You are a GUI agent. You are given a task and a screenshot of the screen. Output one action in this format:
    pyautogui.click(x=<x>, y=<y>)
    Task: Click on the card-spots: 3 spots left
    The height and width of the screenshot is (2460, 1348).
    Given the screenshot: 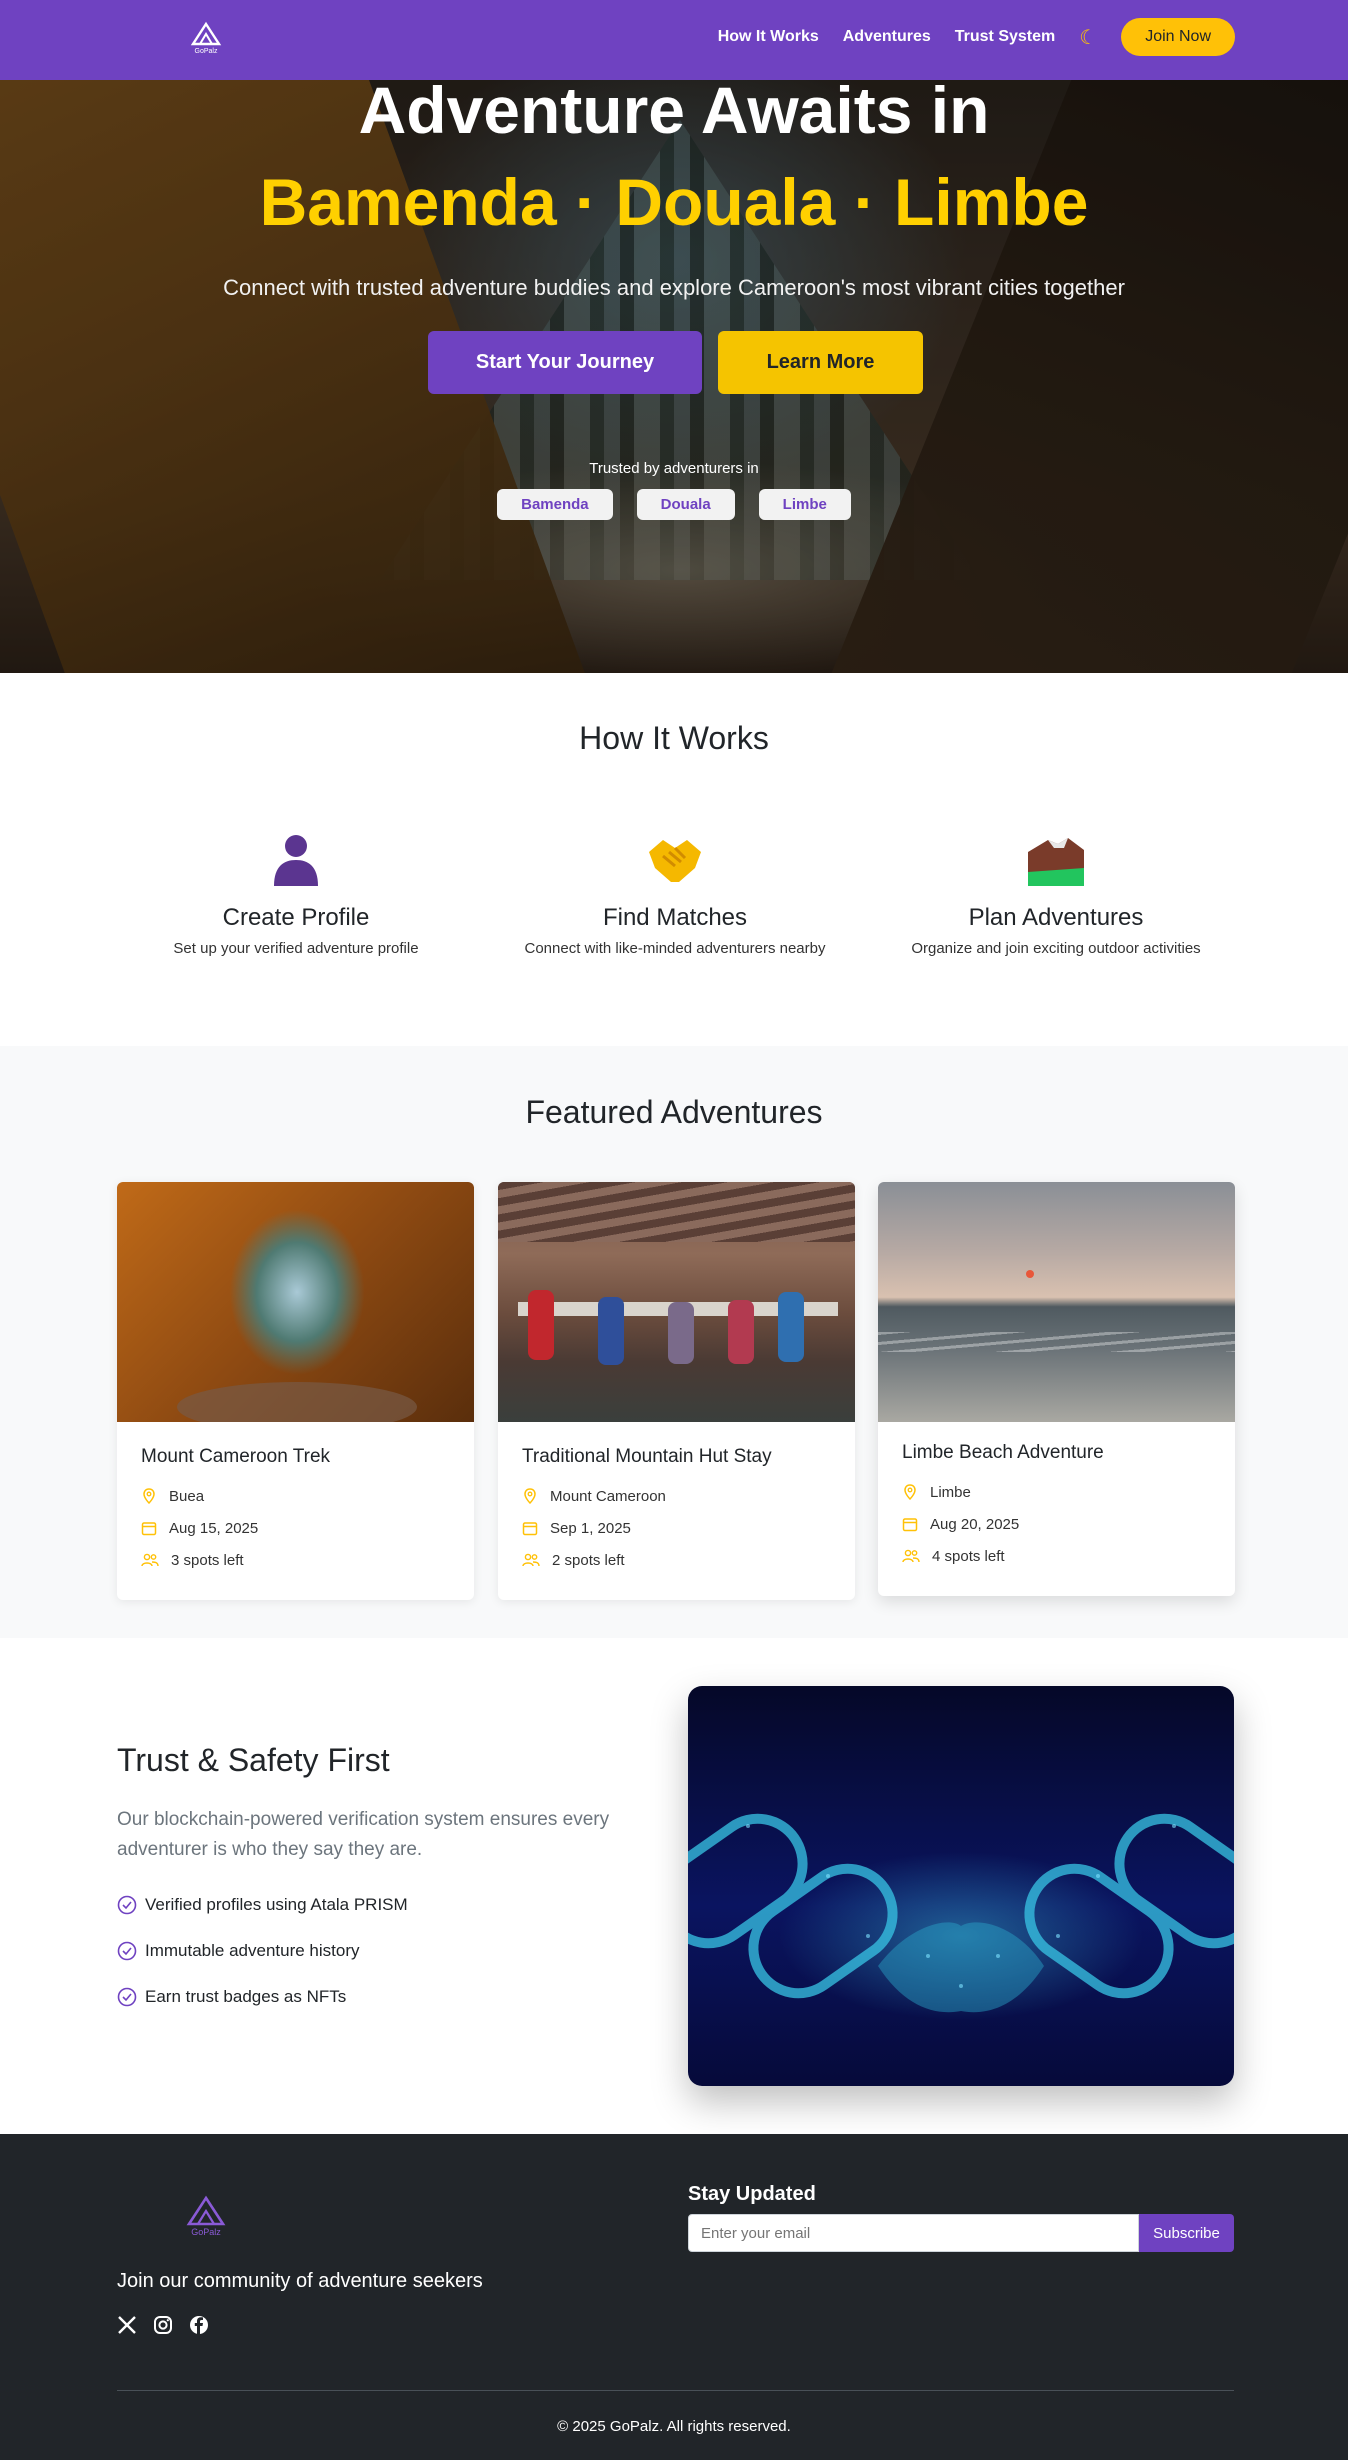 What is the action you would take?
    pyautogui.click(x=295, y=1560)
    